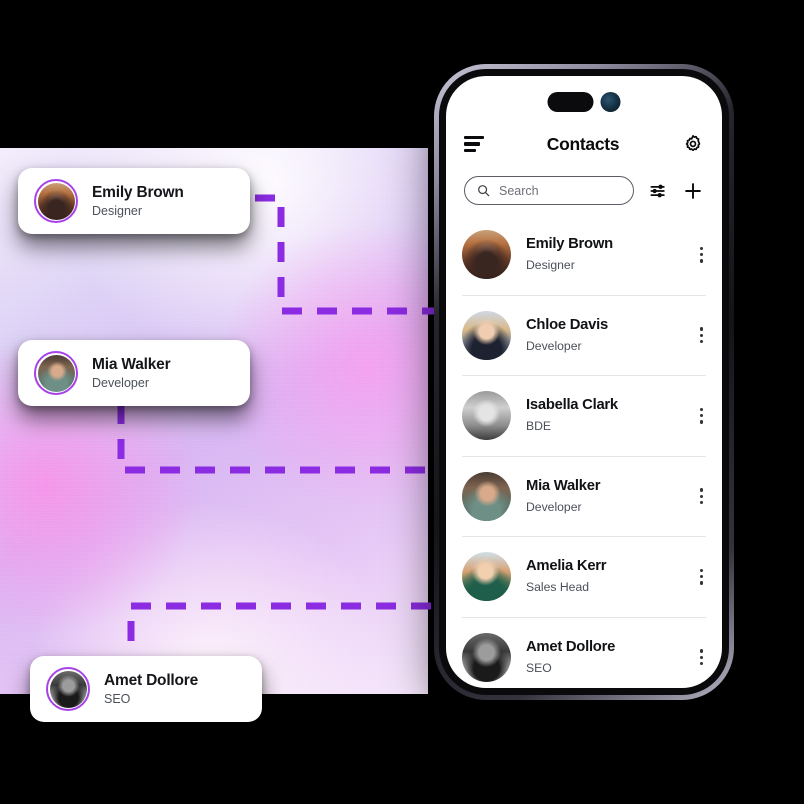  What do you see at coordinates (151, 689) in the screenshot?
I see `card-text: Amet Dollore SEO` at bounding box center [151, 689].